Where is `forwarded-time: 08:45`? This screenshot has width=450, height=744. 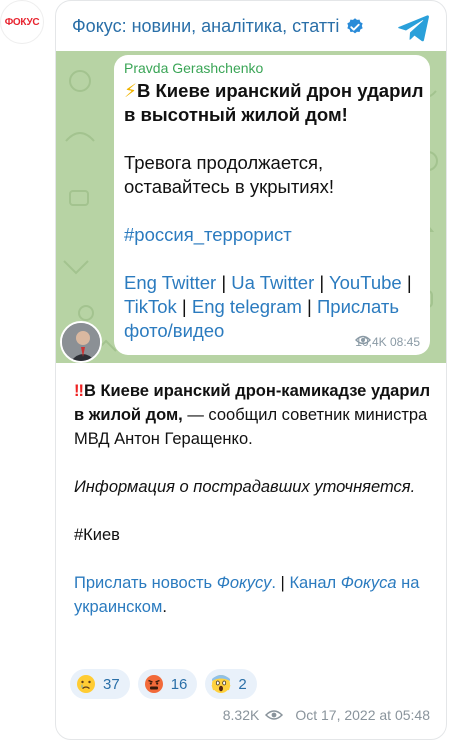 forwarded-time: 08:45 is located at coordinates (404, 342).